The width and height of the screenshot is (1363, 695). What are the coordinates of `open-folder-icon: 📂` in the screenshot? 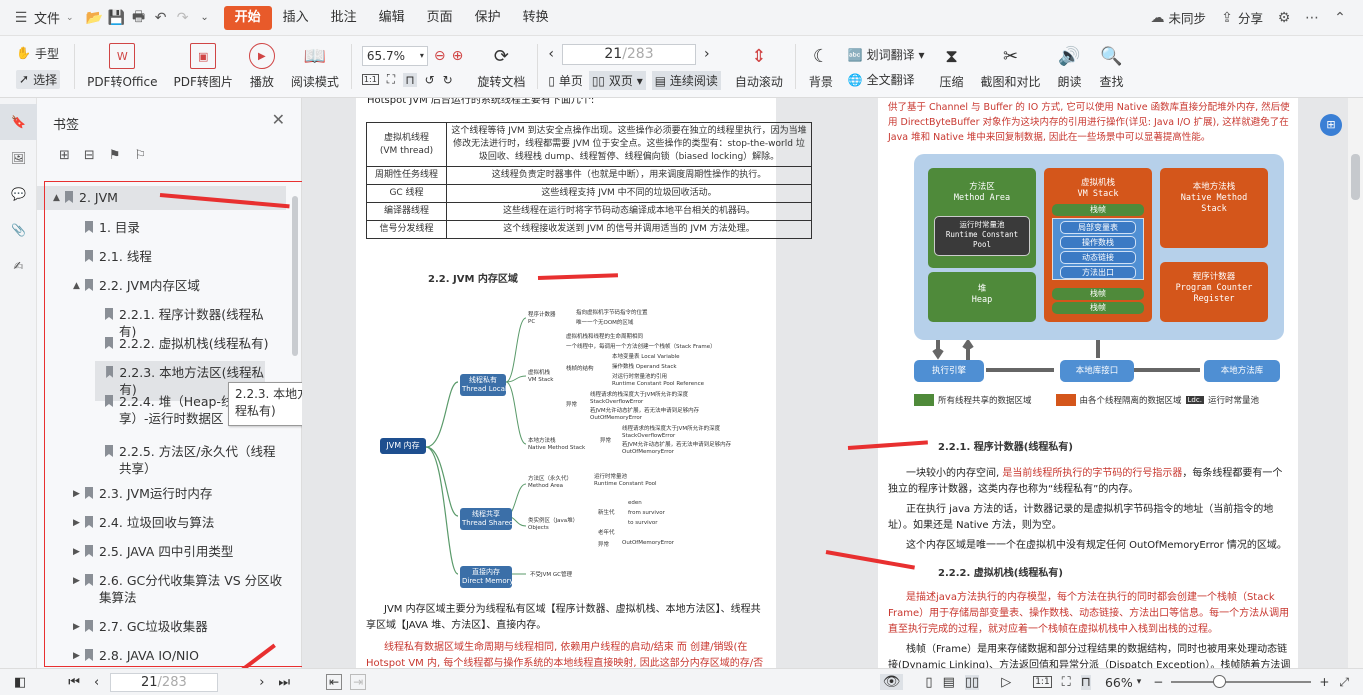 It's located at (95, 18).